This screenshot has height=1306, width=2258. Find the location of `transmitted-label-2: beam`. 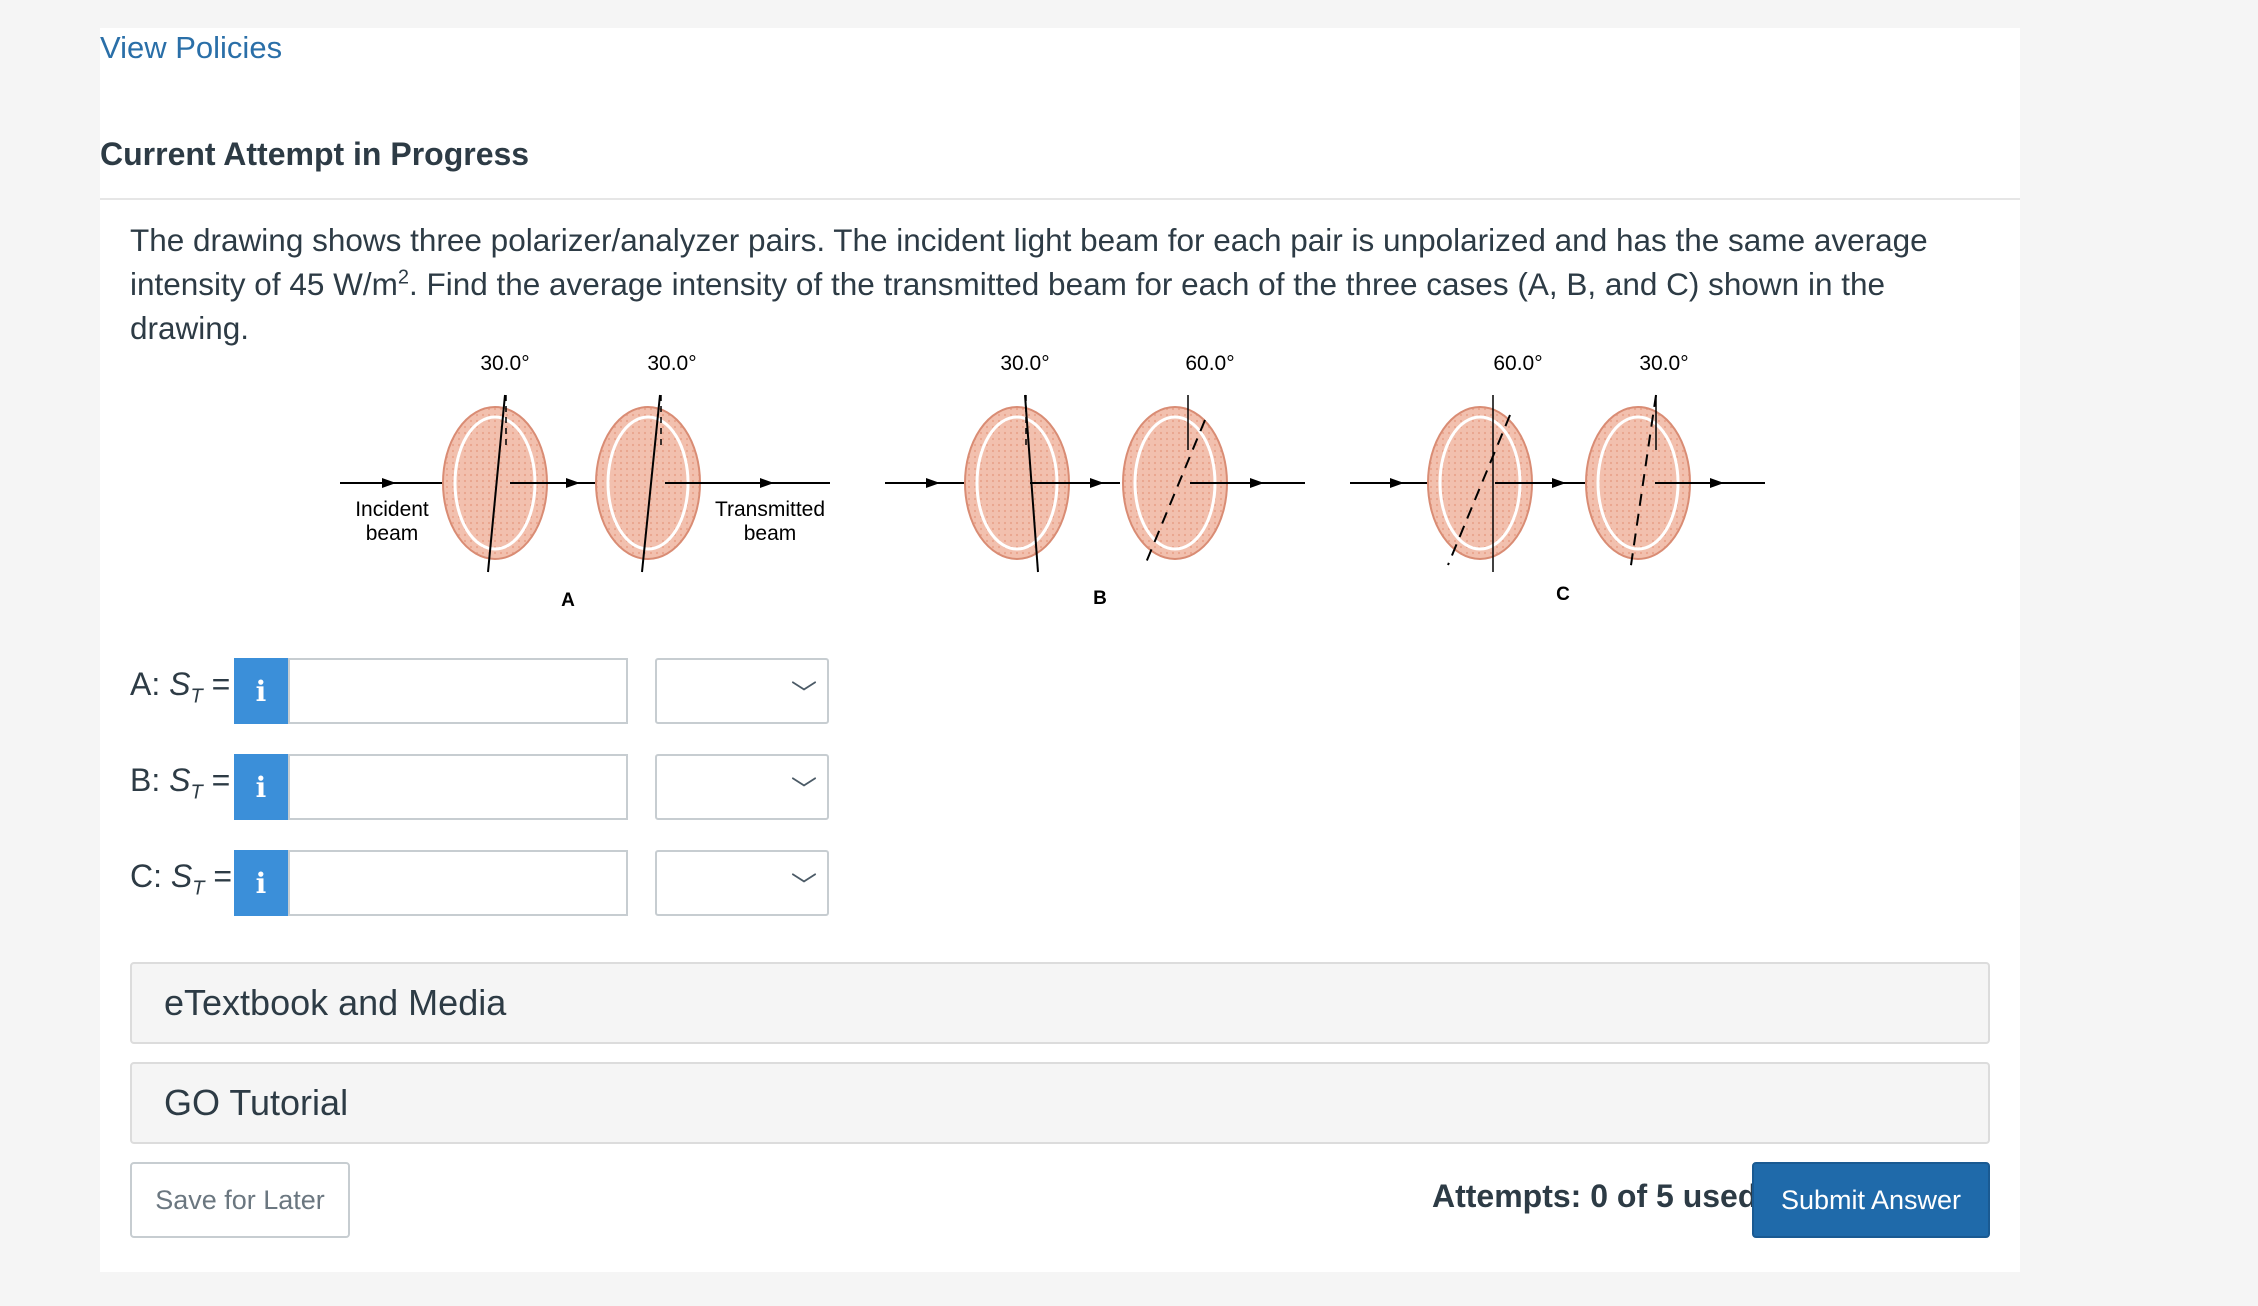

transmitted-label-2: beam is located at coordinates (770, 533).